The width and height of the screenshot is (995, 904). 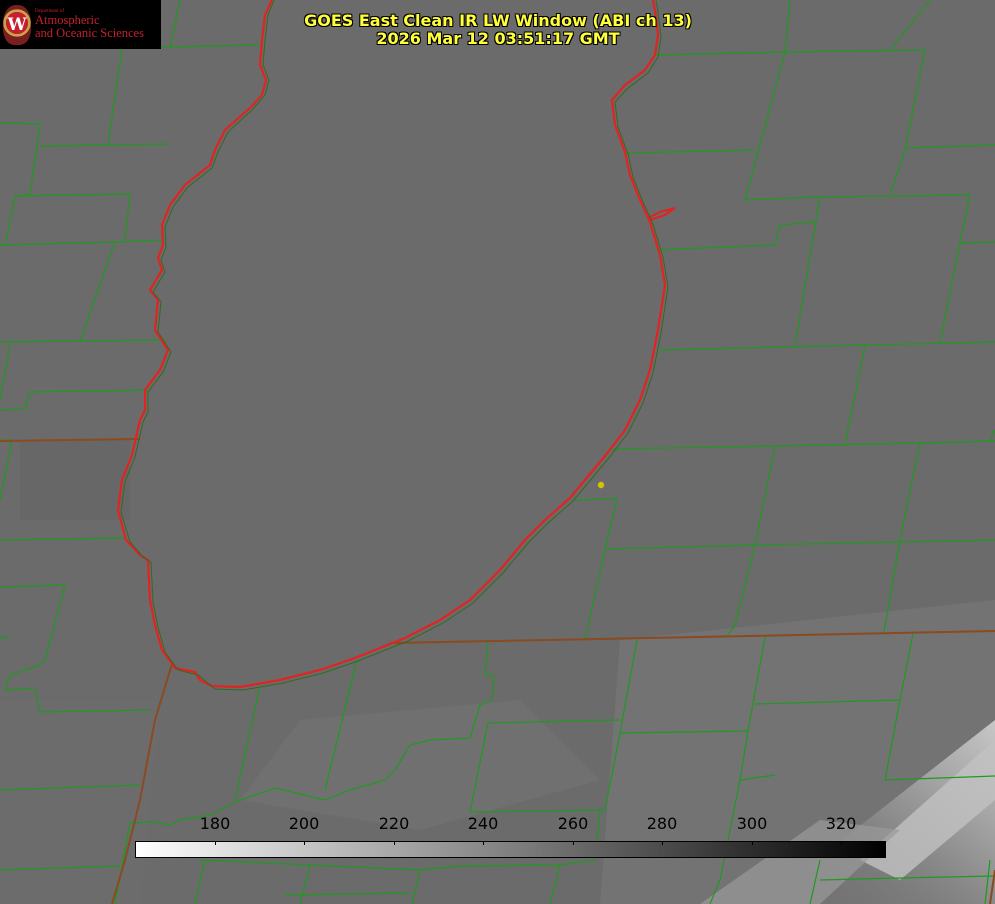 I want to click on logo-line2: and Oceanic Sciences, so click(x=89, y=33).